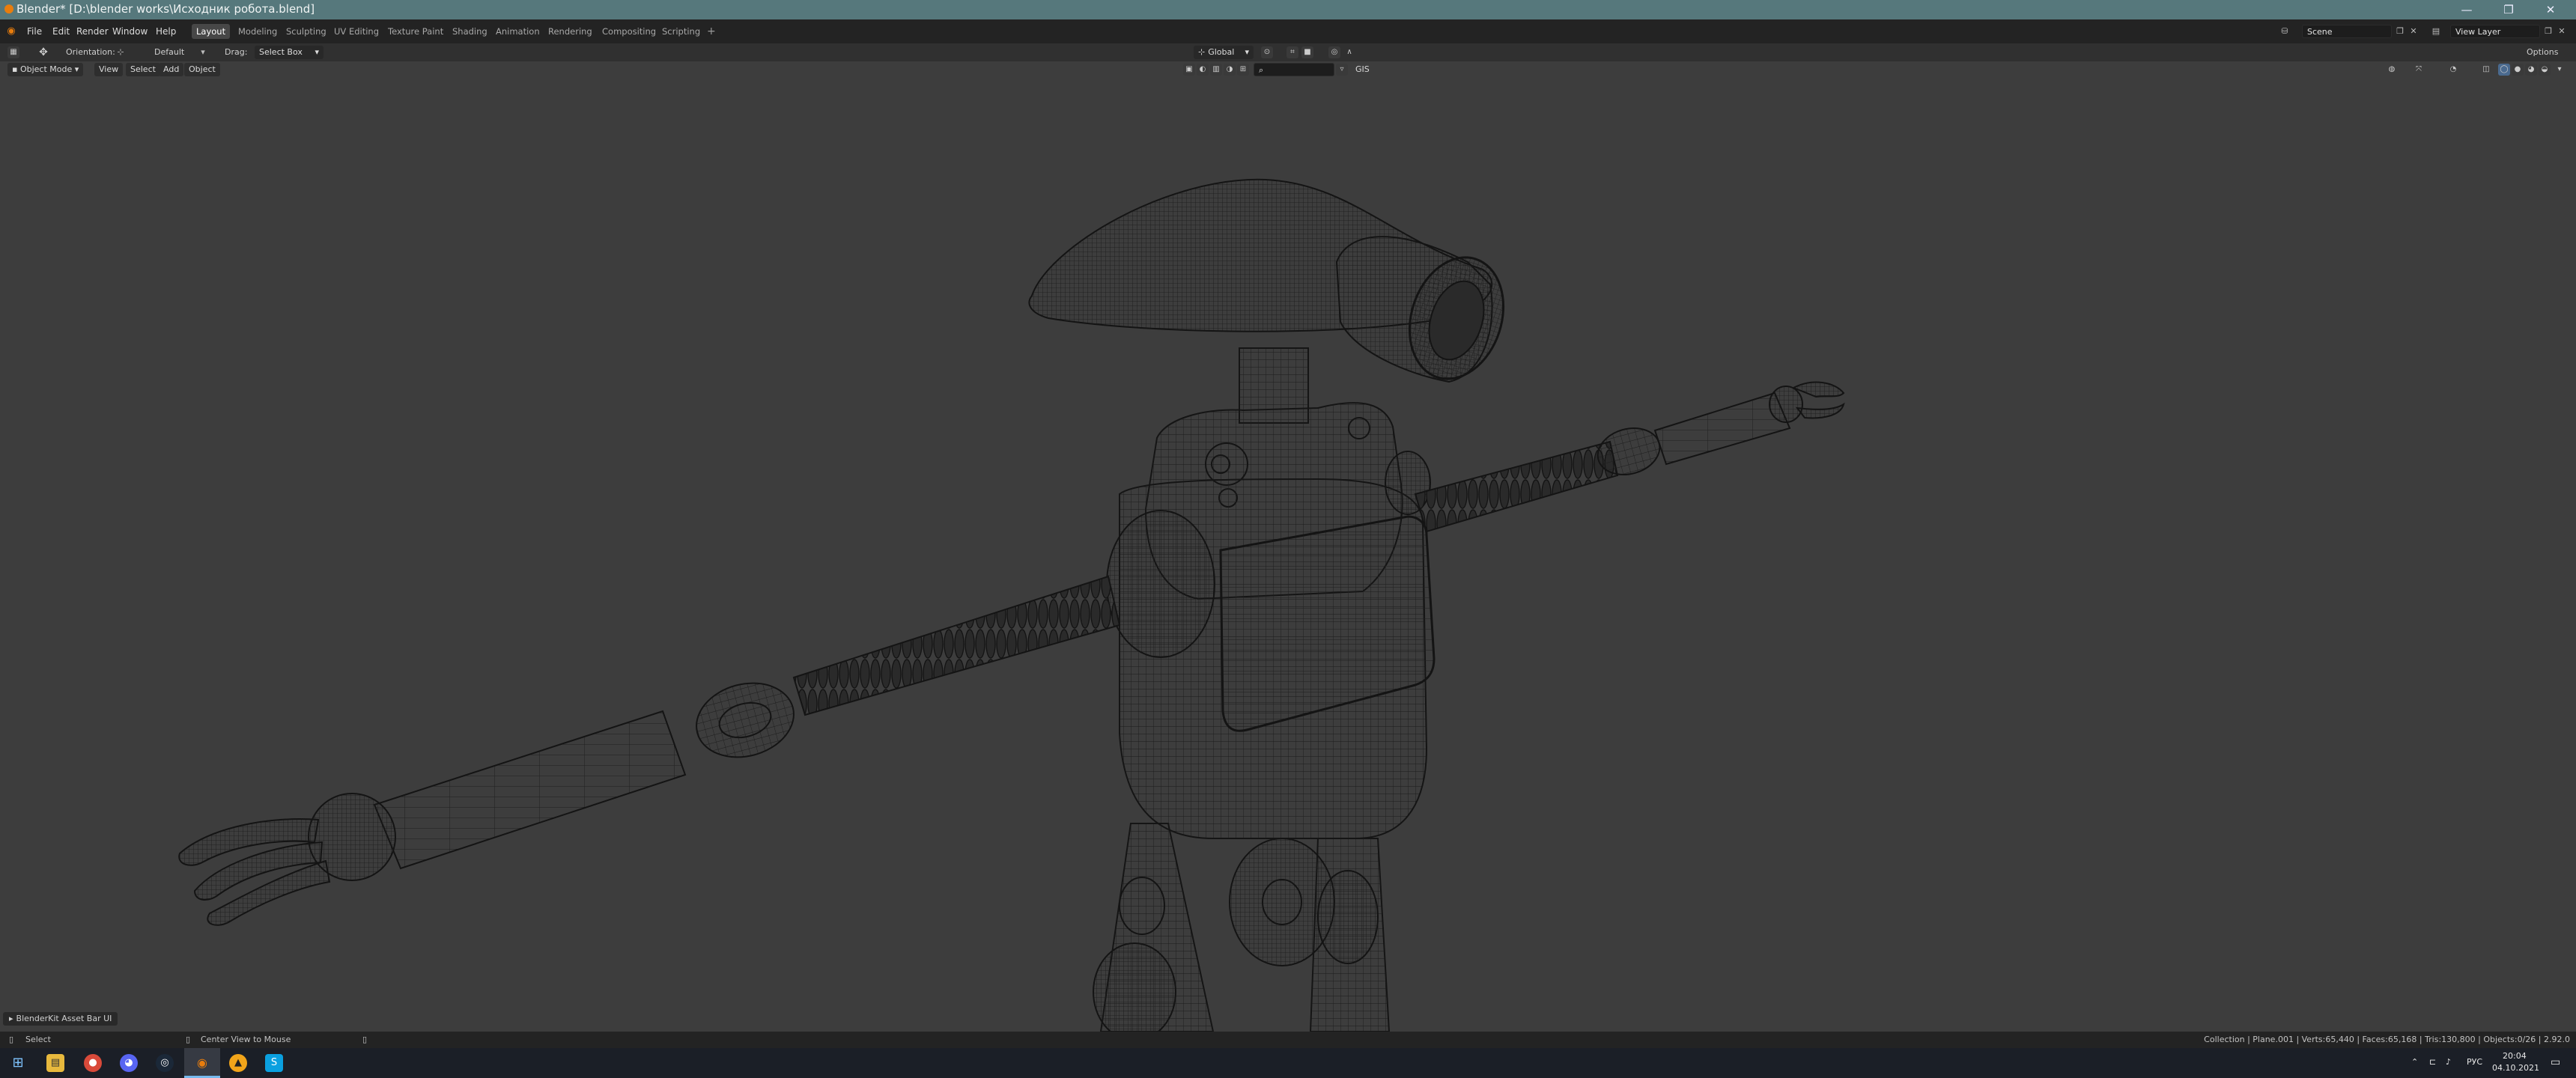  Describe the element at coordinates (2413, 31) in the screenshot. I see `delete-scene-icon: ✕` at that location.